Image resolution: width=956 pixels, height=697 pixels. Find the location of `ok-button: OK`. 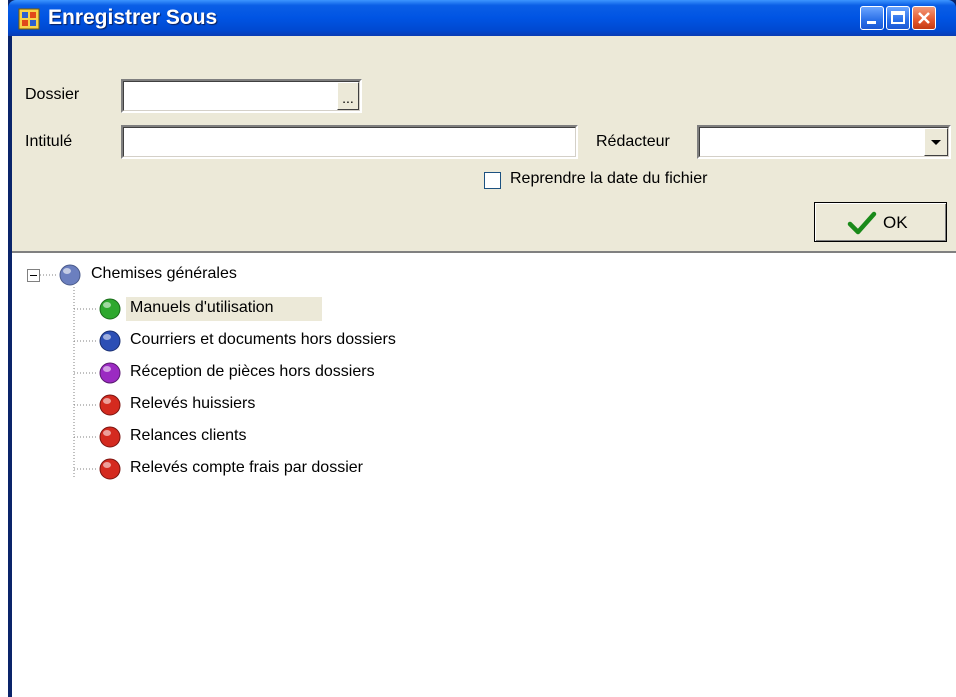

ok-button: OK is located at coordinates (880, 222).